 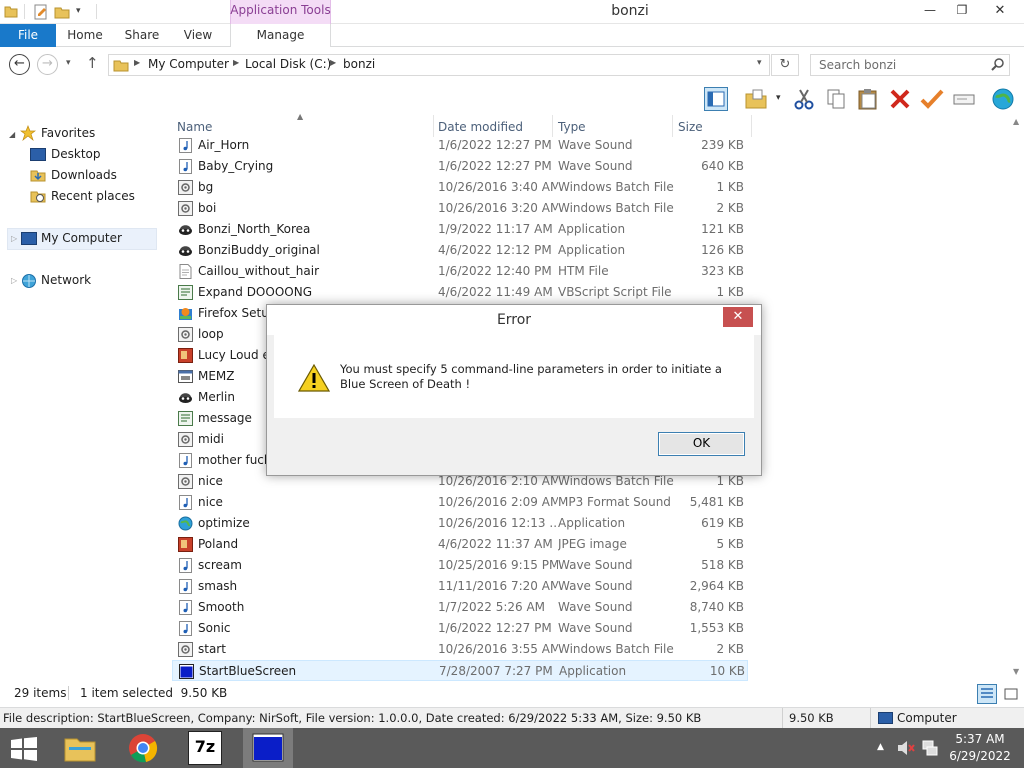 What do you see at coordinates (85, 35) in the screenshot?
I see `tab-home: Home` at bounding box center [85, 35].